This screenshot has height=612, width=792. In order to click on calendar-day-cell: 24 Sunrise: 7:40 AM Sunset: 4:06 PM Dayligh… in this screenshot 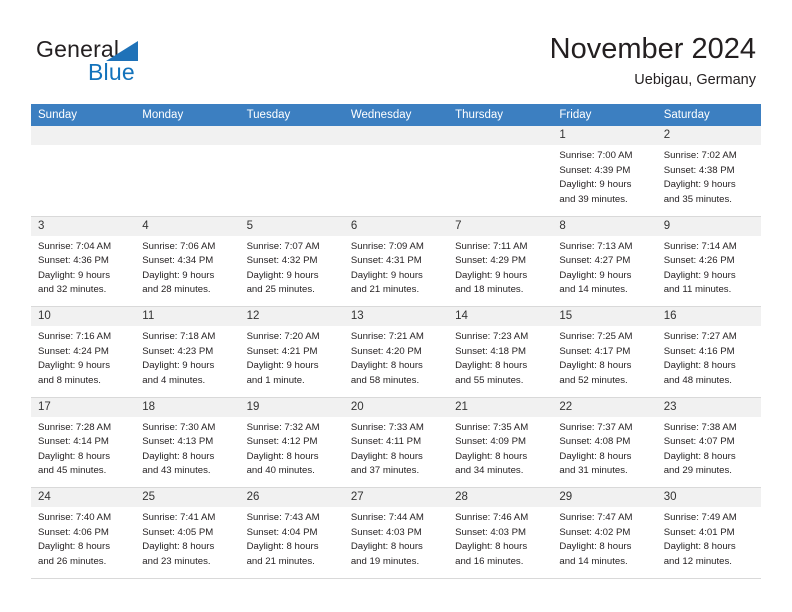, I will do `click(83, 533)`.